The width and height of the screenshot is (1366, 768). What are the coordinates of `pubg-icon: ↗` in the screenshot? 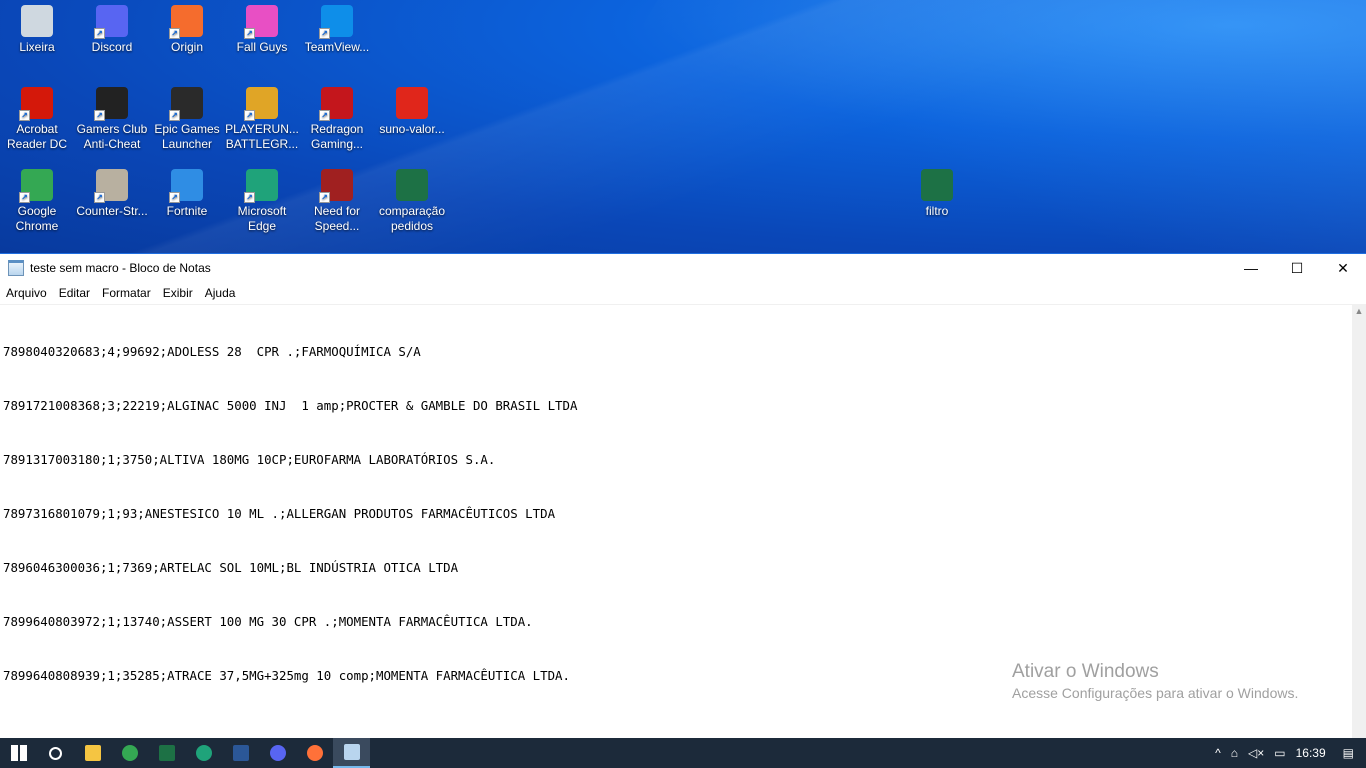 It's located at (261, 104).